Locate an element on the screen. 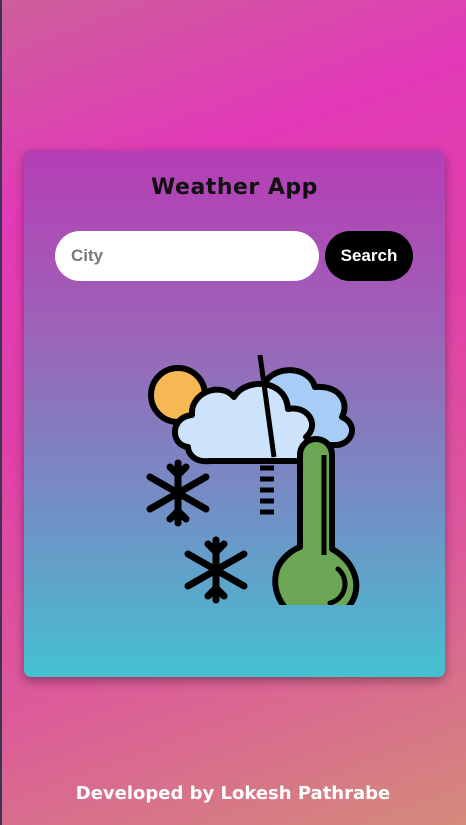 This screenshot has height=825, width=466. left-edge-divider is located at coordinates (1, 412).